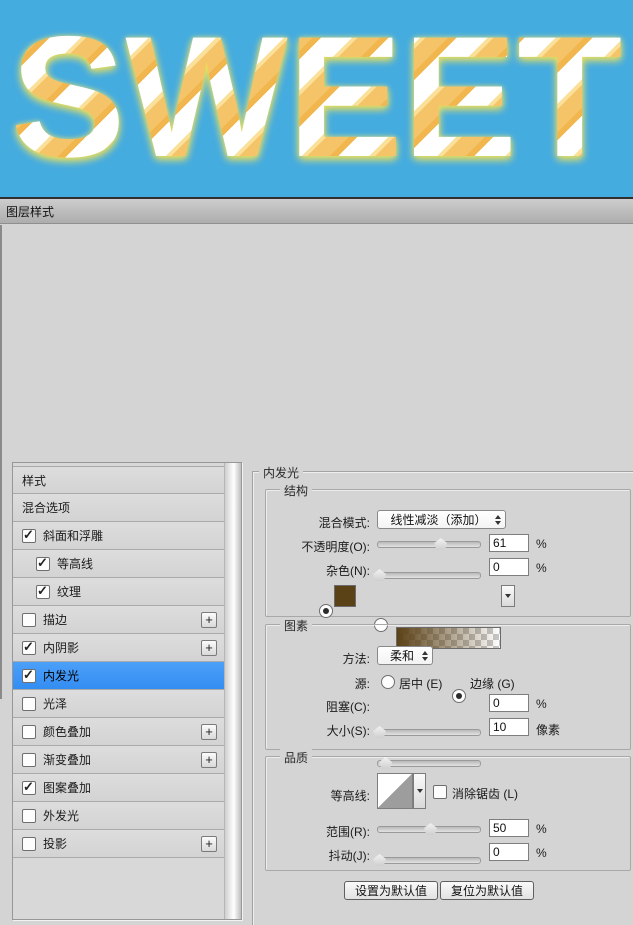  I want to click on color-radio, so click(326, 611).